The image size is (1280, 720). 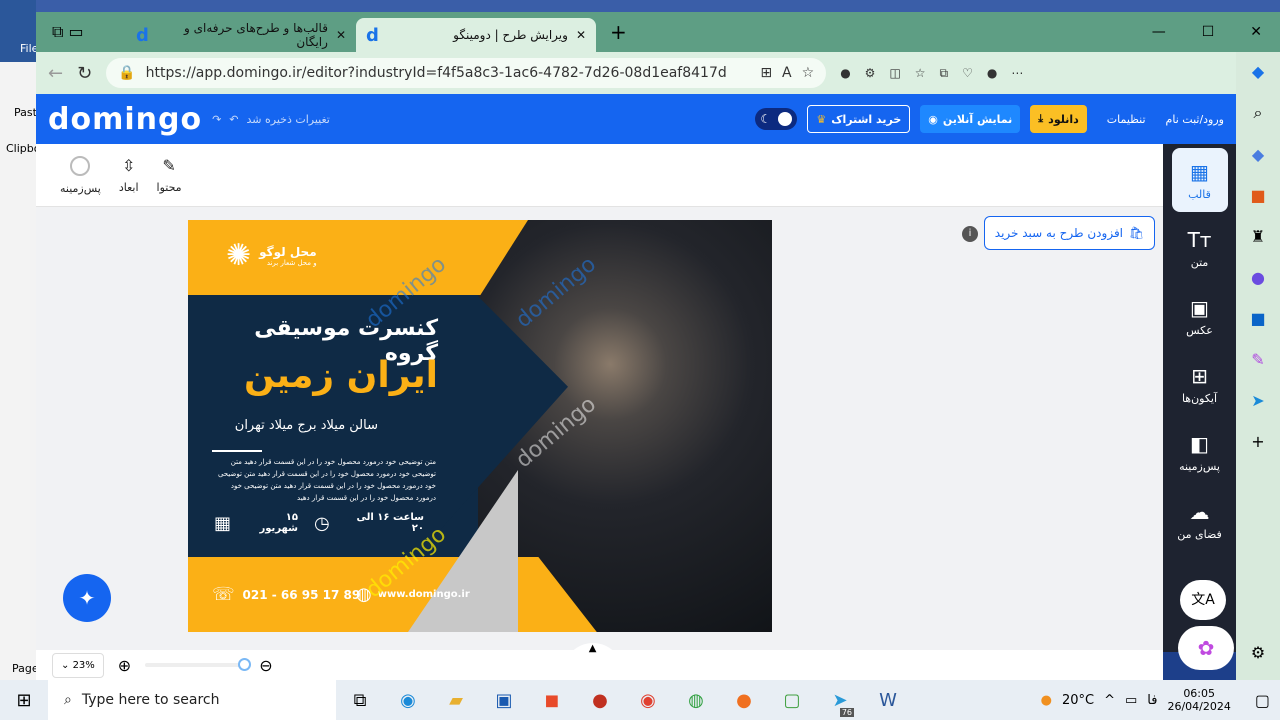 I want to click on add-to-cart-button: 🛍 افزودن طرح به سبد خرید, so click(x=1069, y=233).